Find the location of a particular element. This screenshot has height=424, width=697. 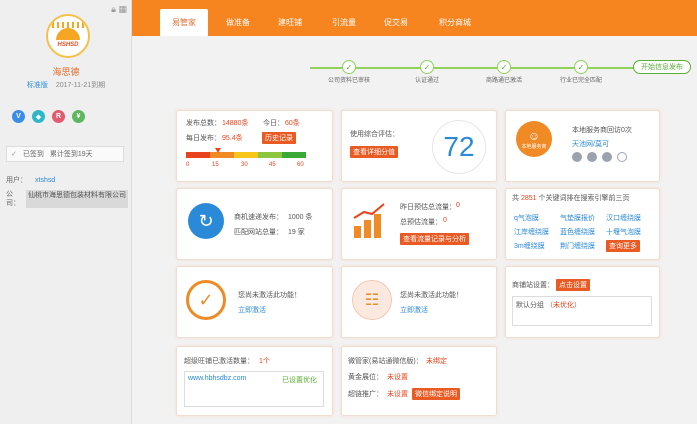

activate-link-2: 立即激活 is located at coordinates (414, 310).